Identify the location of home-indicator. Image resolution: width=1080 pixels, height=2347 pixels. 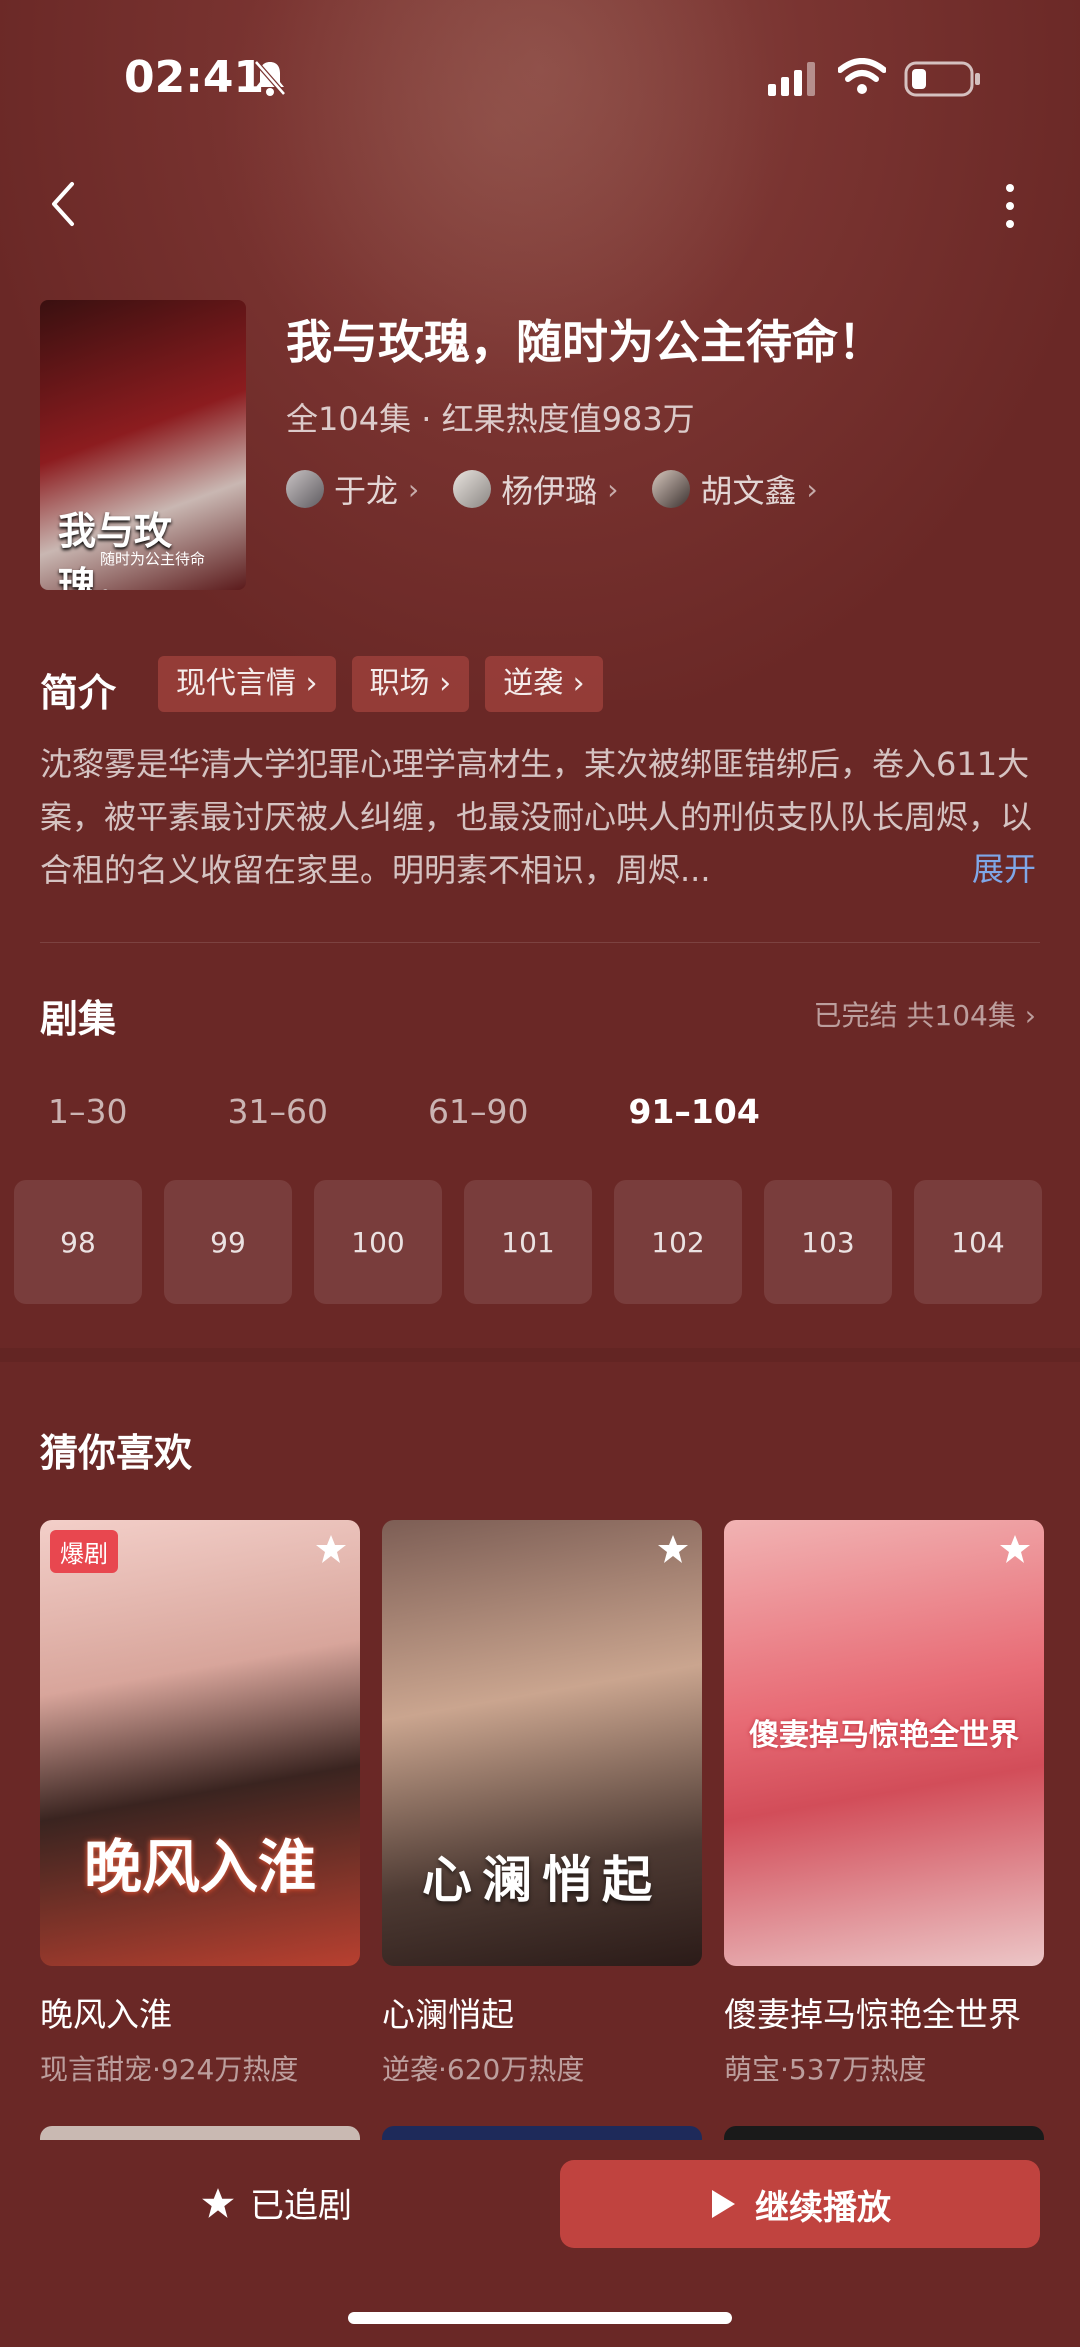
(540, 2318).